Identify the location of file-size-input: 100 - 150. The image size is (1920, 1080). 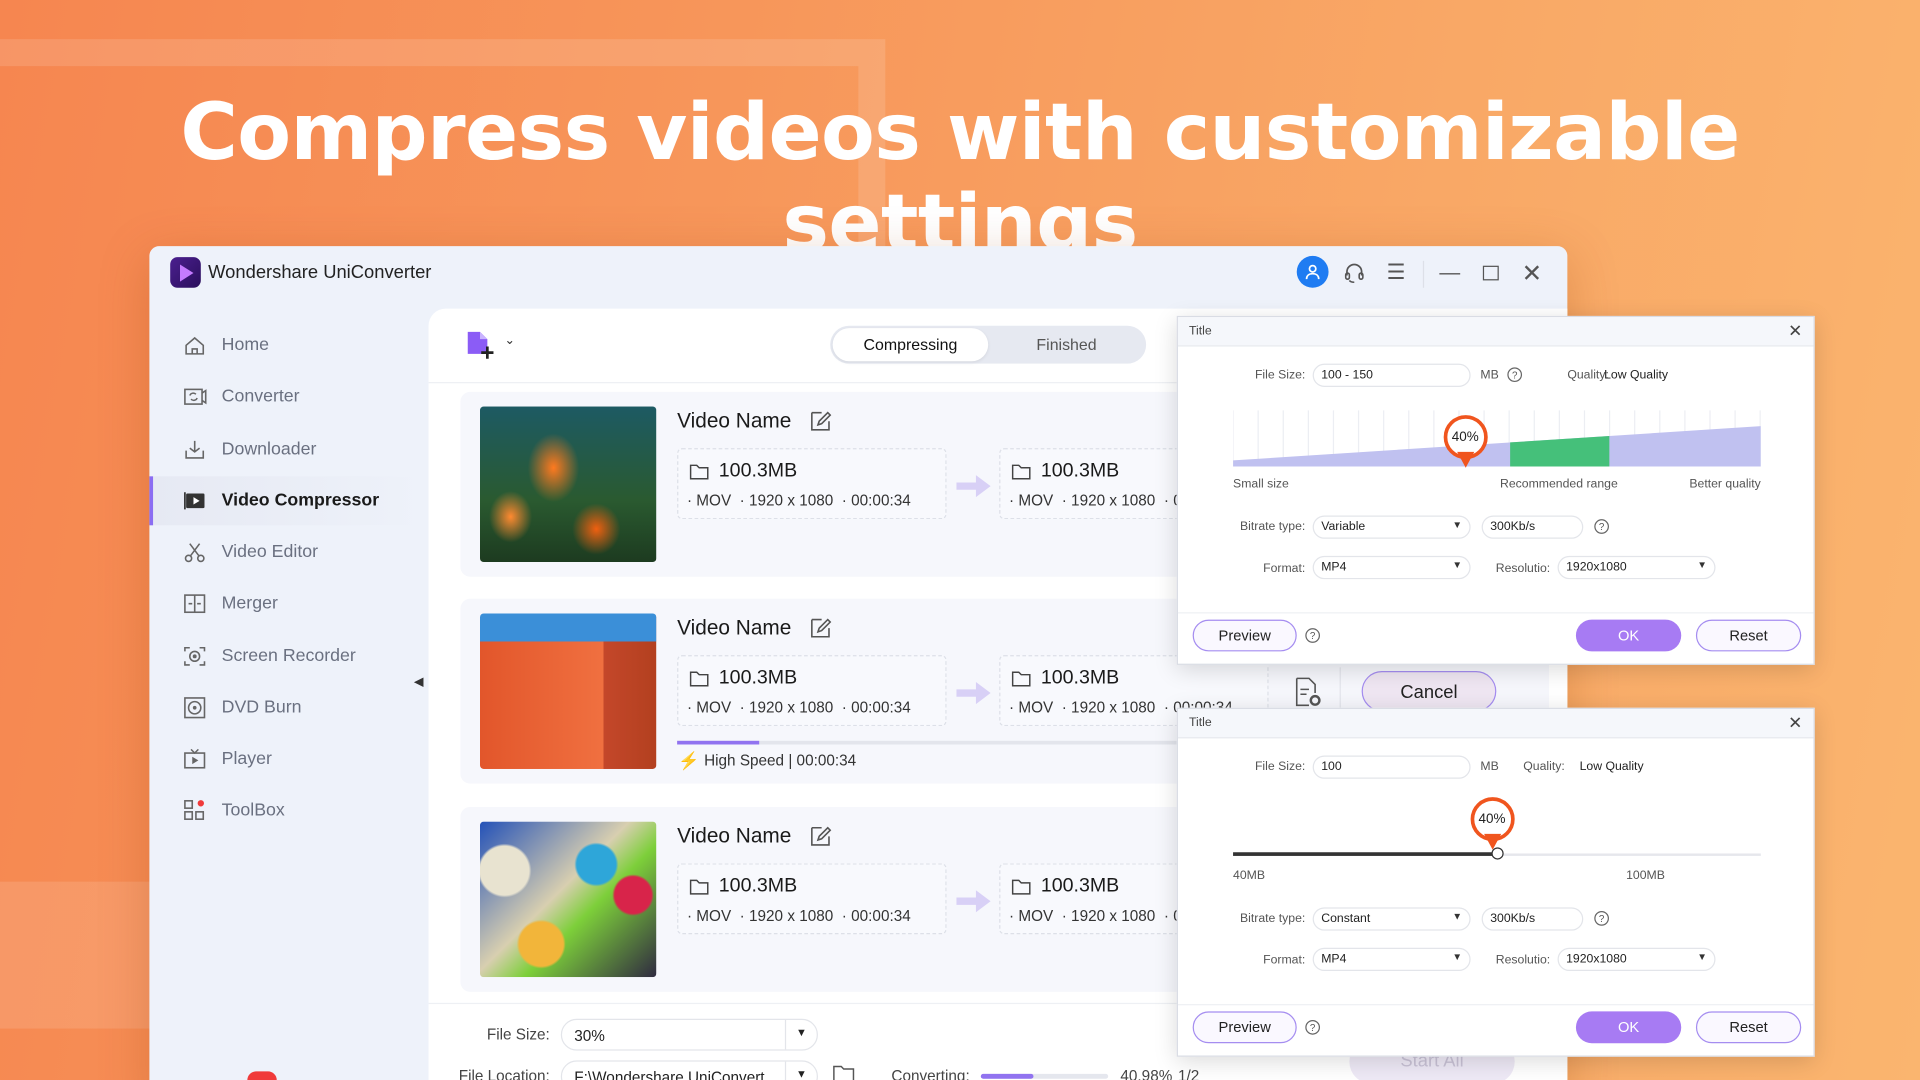
(1391, 375).